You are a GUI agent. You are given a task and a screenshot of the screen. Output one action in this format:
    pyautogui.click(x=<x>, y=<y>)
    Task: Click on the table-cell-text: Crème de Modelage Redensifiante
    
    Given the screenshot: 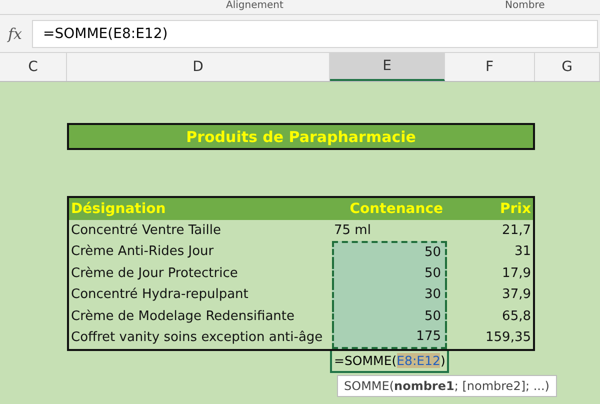 What is the action you would take?
    pyautogui.click(x=183, y=316)
    